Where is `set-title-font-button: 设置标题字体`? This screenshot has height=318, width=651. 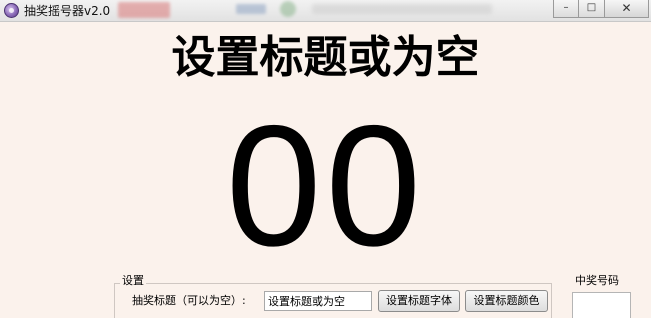
set-title-font-button: 设置标题字体 is located at coordinates (419, 301).